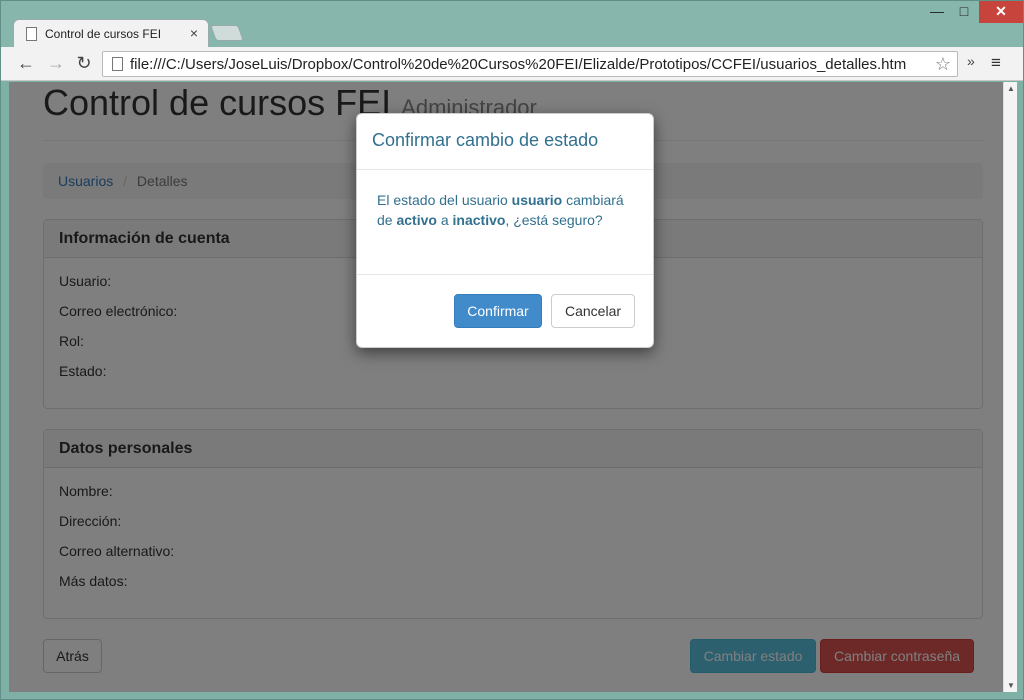 The image size is (1024, 700). I want to click on close-window-button: ✕, so click(1001, 12).